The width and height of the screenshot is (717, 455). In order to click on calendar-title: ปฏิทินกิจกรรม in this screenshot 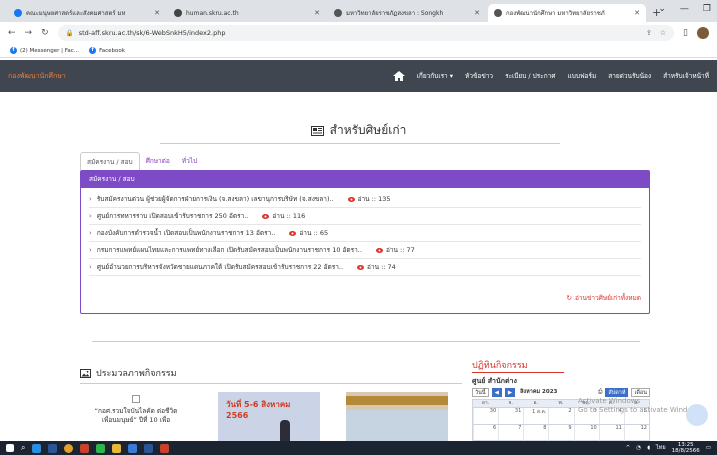, I will do `click(500, 366)`.